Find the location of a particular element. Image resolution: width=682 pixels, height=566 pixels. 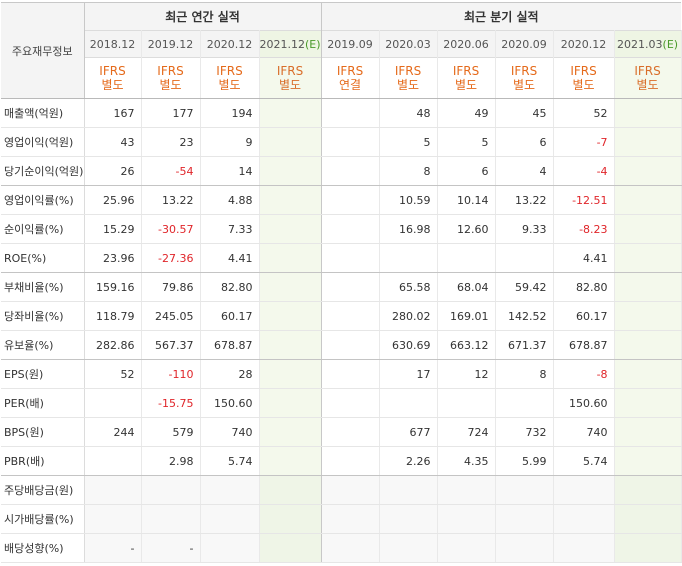

value-cell: 28 is located at coordinates (230, 374).